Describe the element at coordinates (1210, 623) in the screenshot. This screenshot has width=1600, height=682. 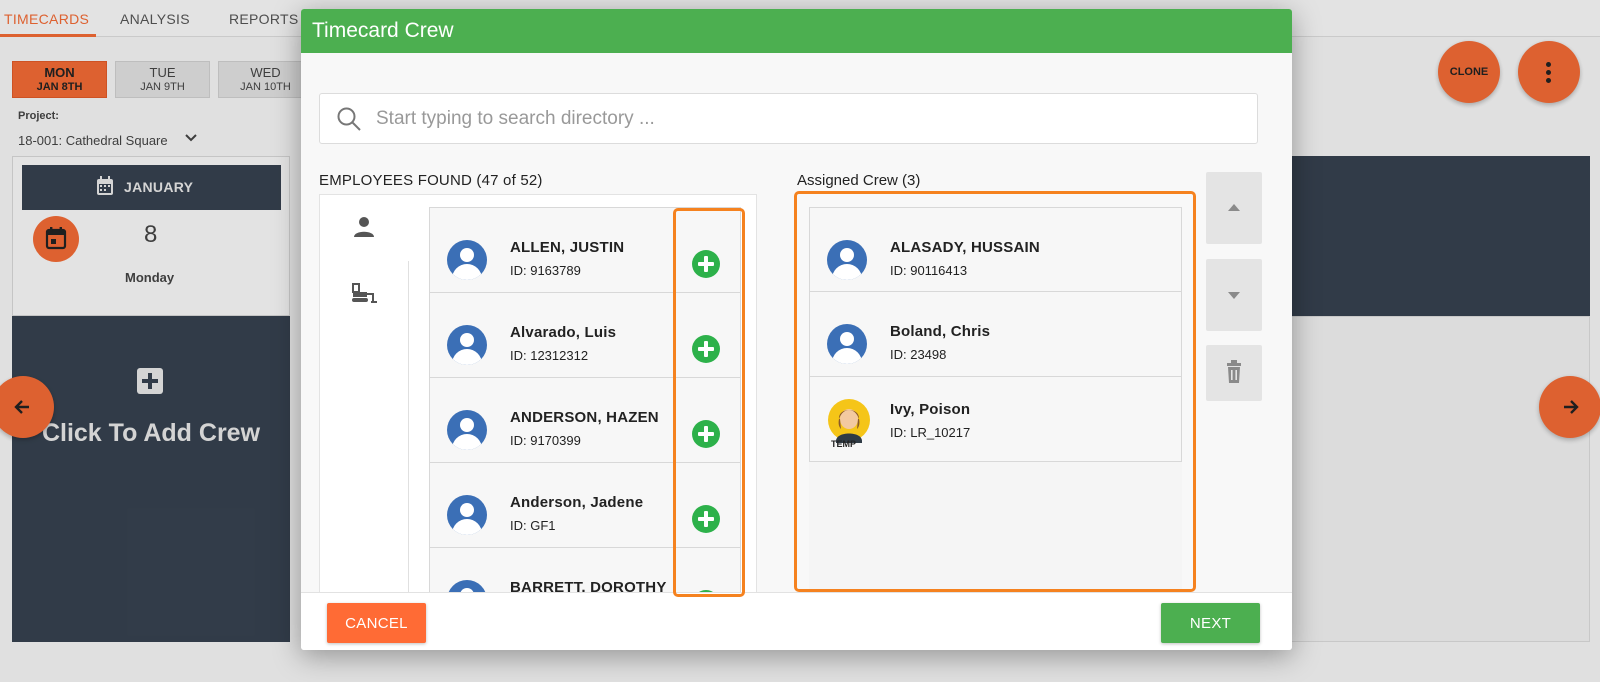
I see `next-button: NEXT` at that location.